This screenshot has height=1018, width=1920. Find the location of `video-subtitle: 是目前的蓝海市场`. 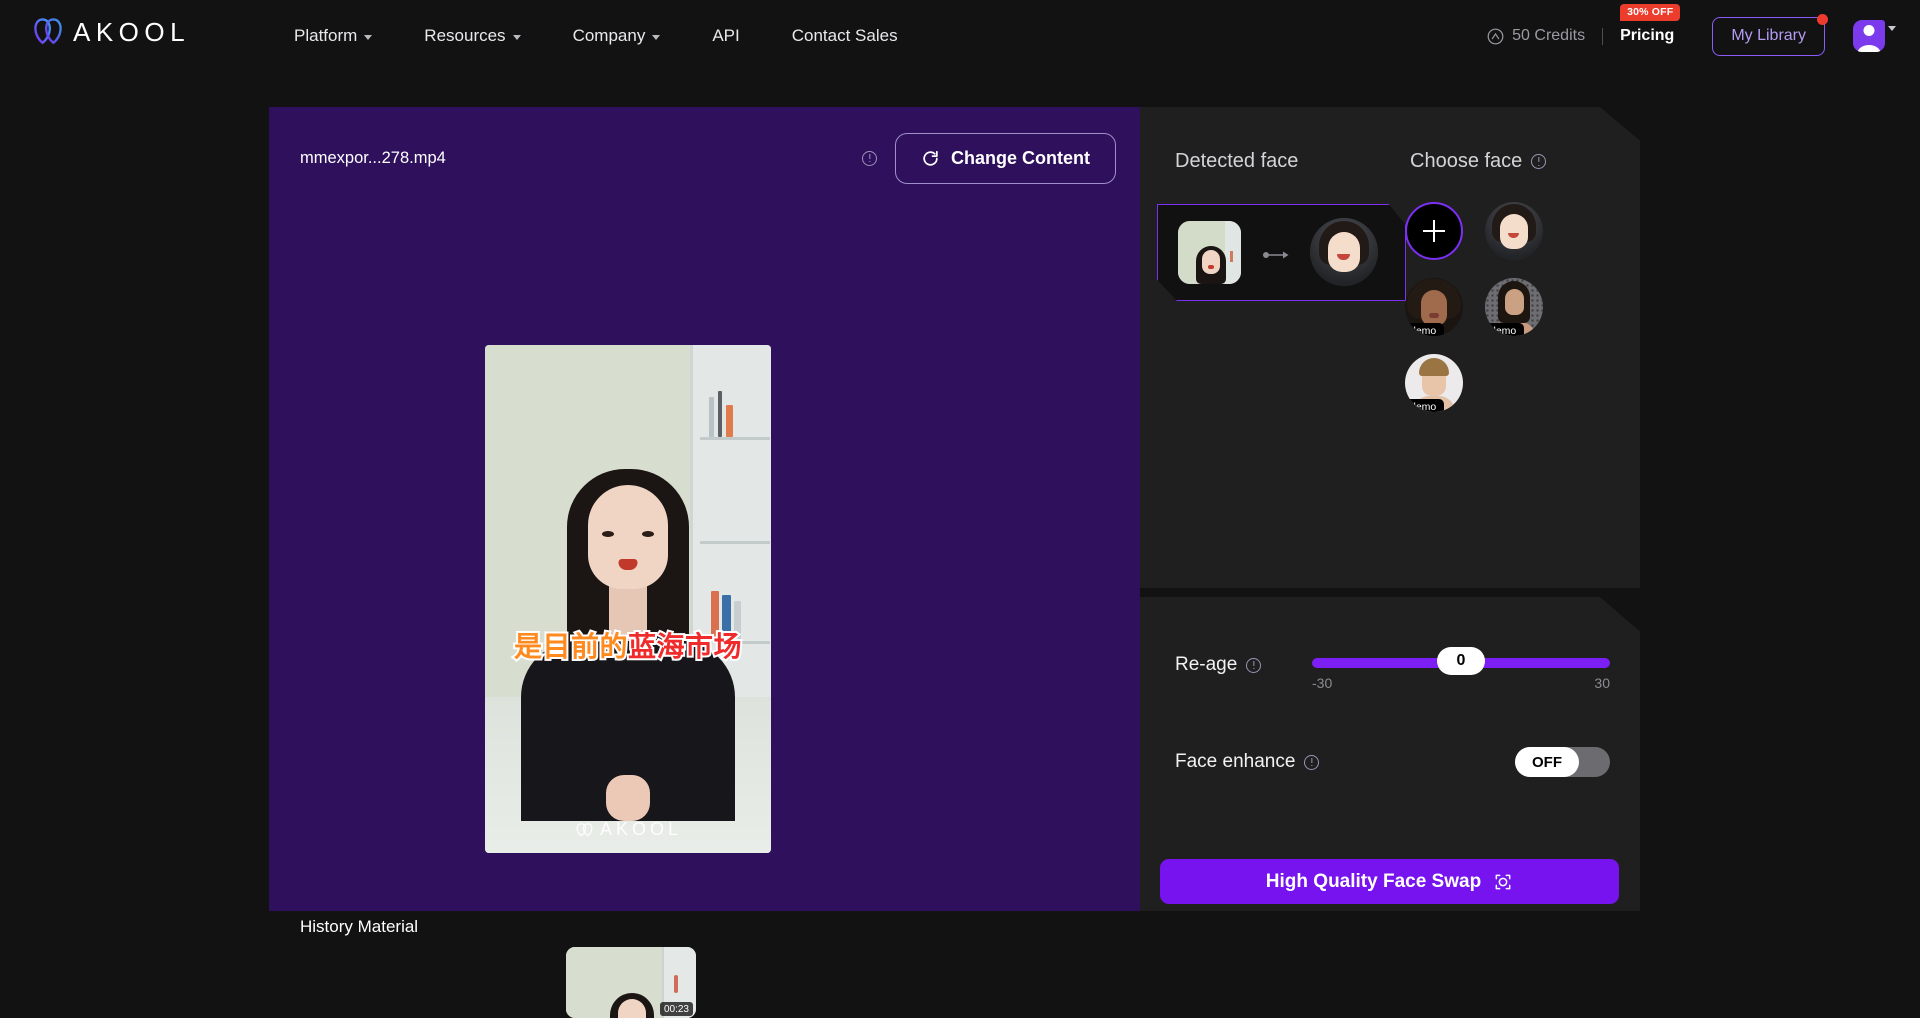

video-subtitle: 是目前的蓝海市场 is located at coordinates (628, 645).